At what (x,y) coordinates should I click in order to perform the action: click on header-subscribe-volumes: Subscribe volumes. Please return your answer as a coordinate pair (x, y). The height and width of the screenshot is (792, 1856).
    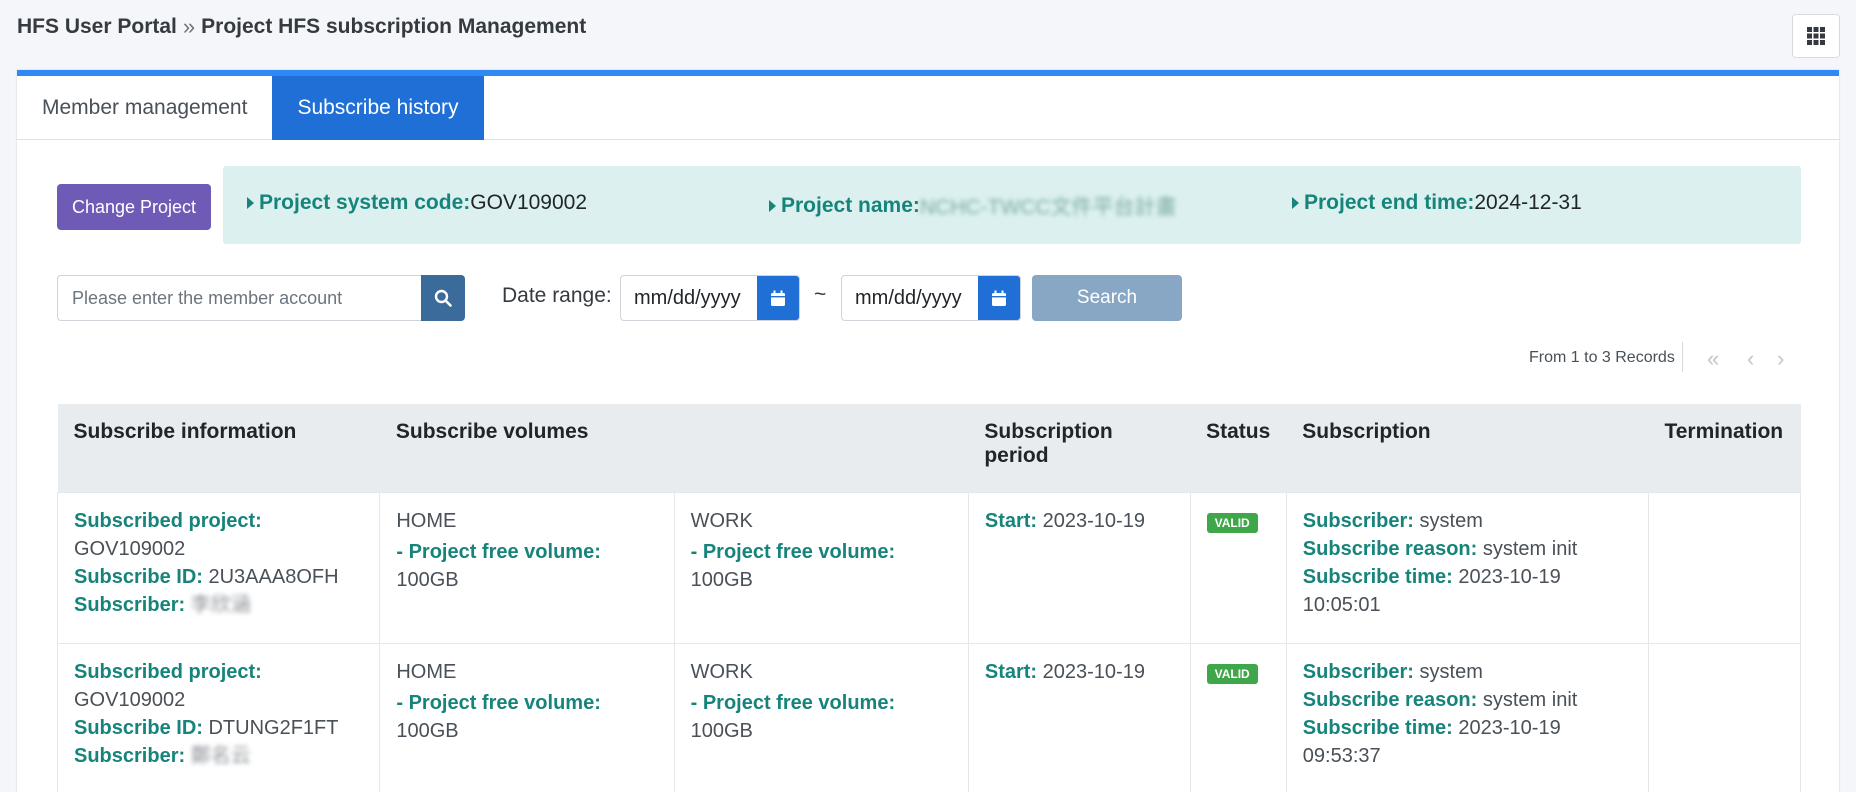
    Looking at the image, I should click on (674, 448).